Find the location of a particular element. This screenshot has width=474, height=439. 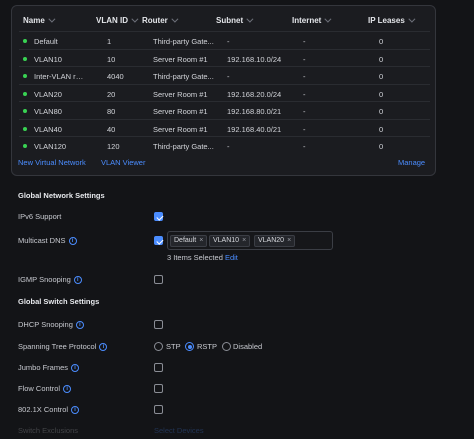

vlan-id: 20 is located at coordinates (111, 94).